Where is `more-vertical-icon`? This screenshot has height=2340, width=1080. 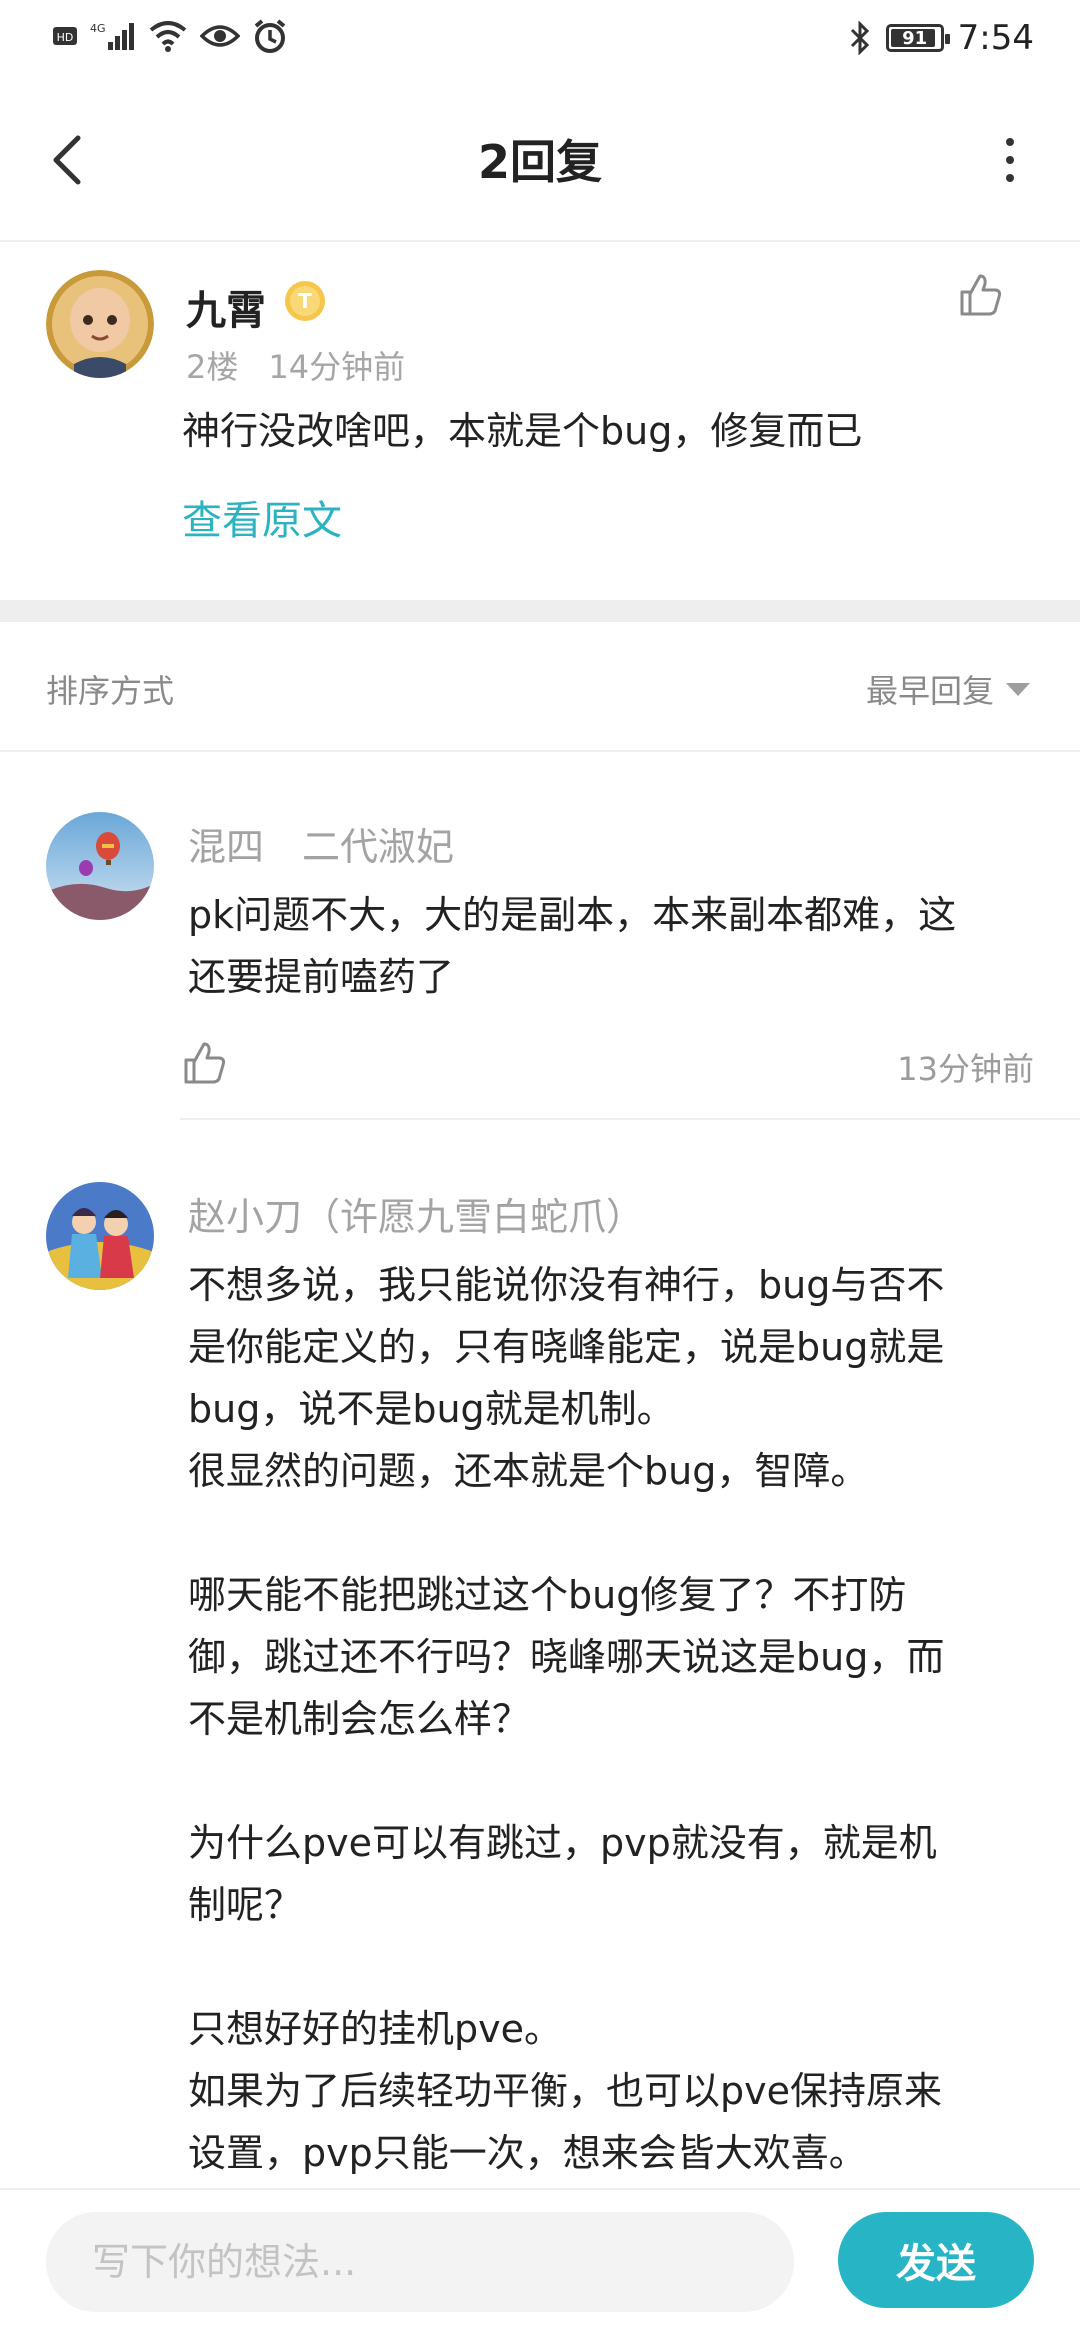 more-vertical-icon is located at coordinates (1010, 142).